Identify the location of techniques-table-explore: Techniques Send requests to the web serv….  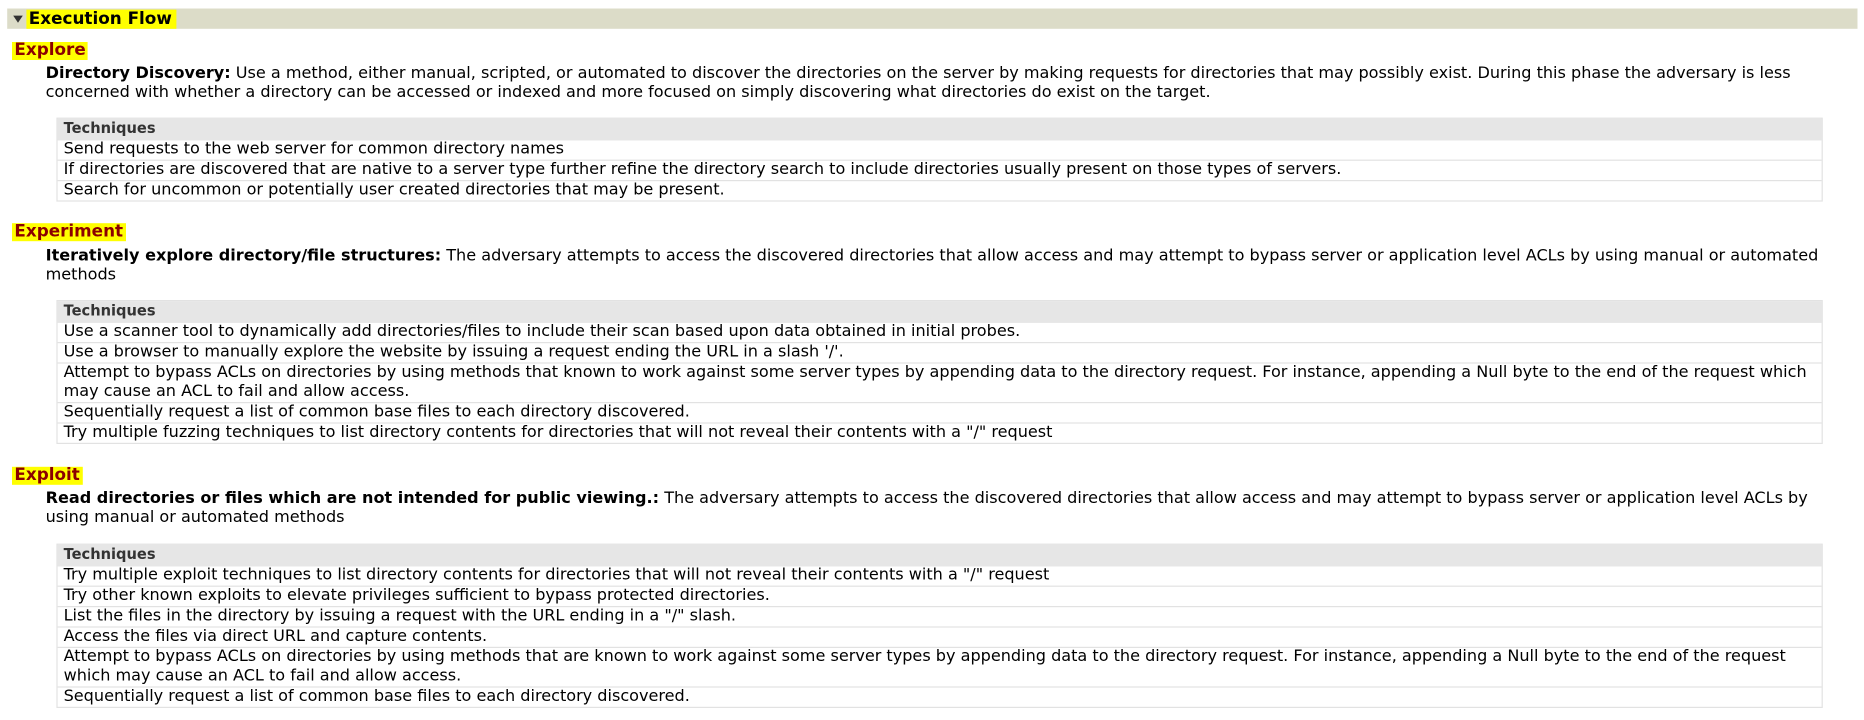
(939, 159).